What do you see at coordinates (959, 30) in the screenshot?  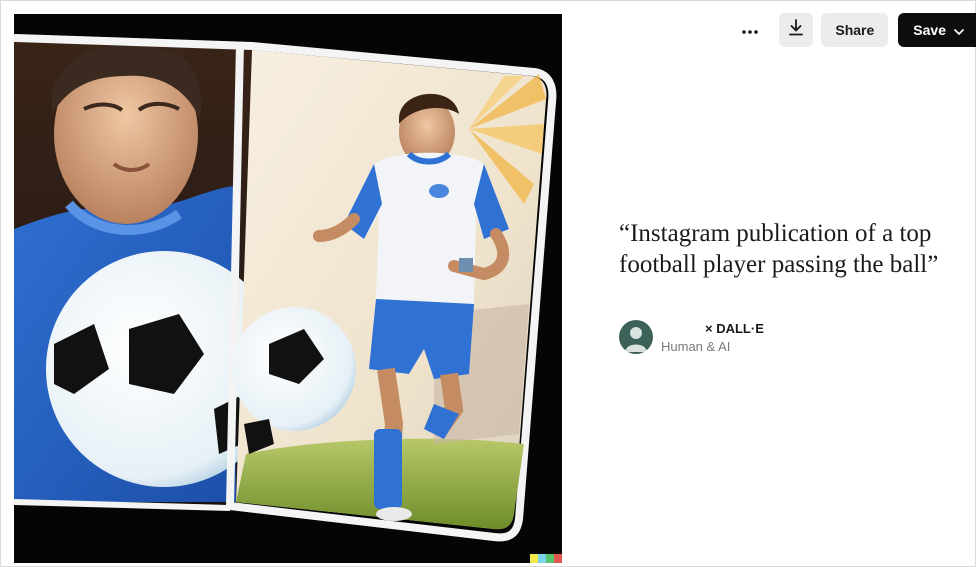 I see `chevron-down-icon` at bounding box center [959, 30].